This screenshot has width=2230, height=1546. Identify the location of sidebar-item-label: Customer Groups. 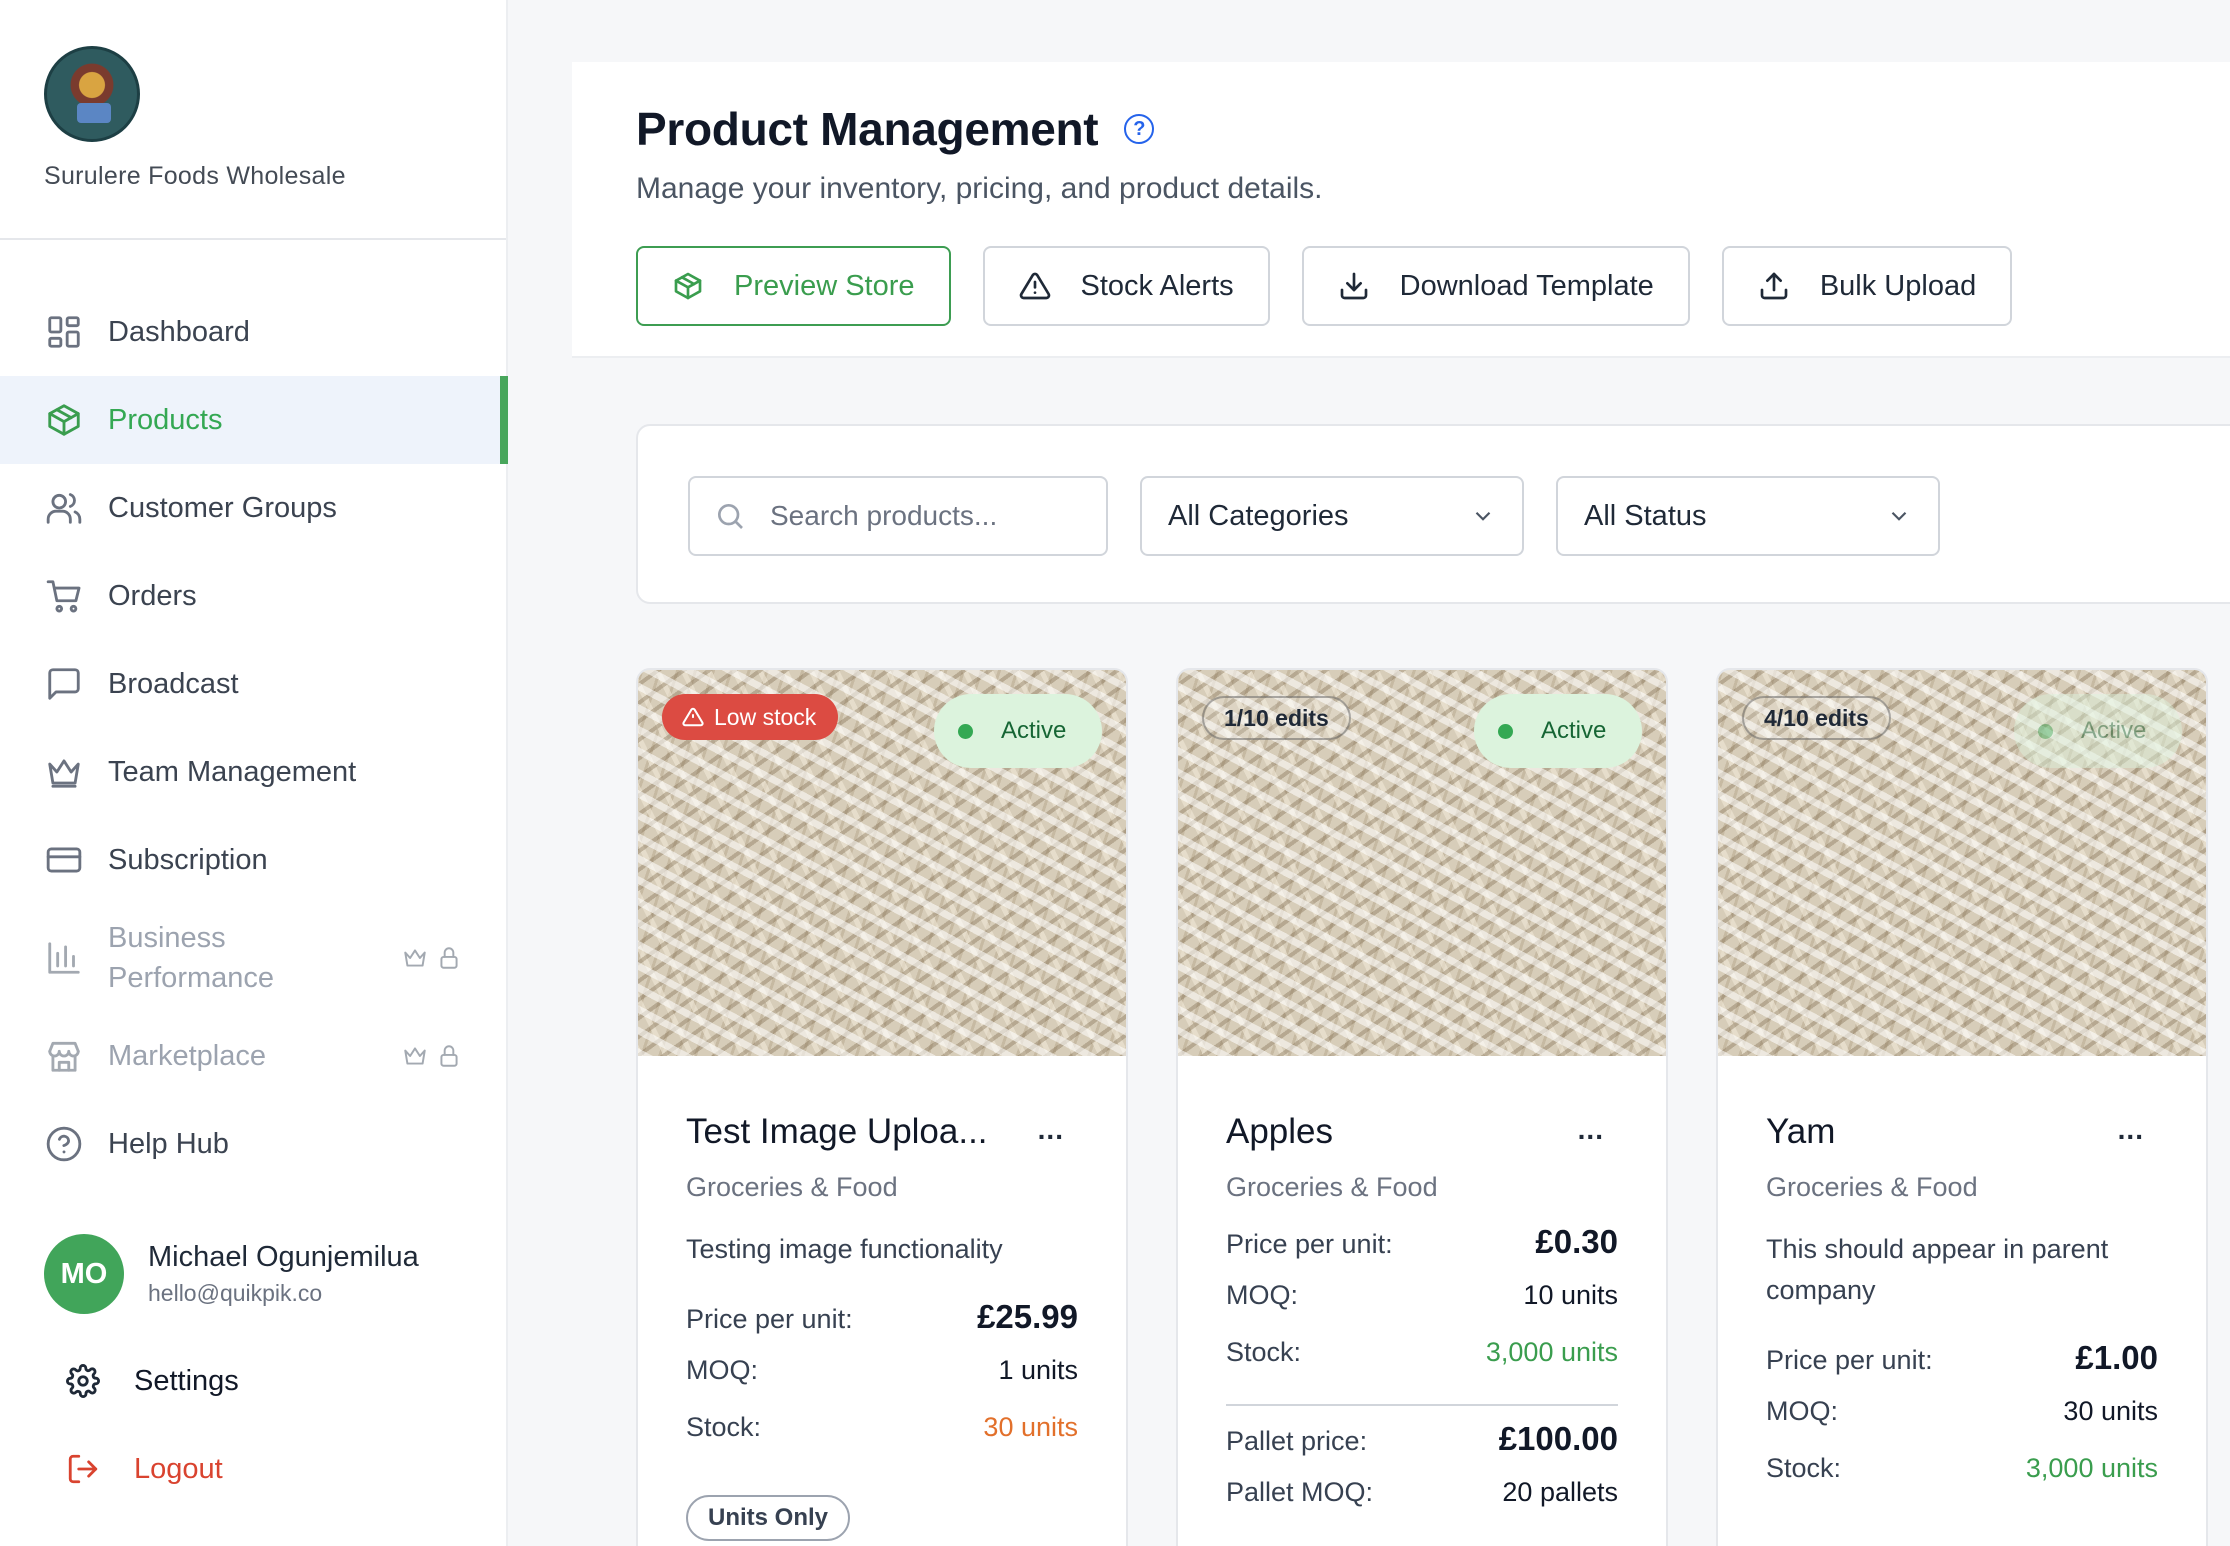
(222, 507).